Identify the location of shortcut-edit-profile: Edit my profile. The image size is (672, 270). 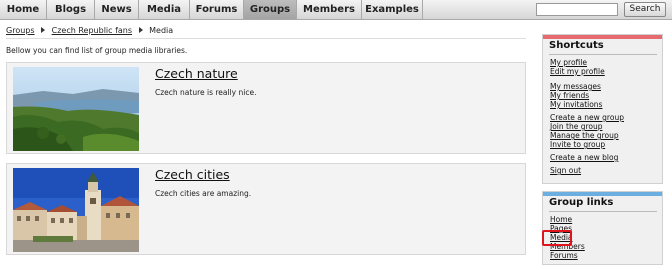
(577, 71).